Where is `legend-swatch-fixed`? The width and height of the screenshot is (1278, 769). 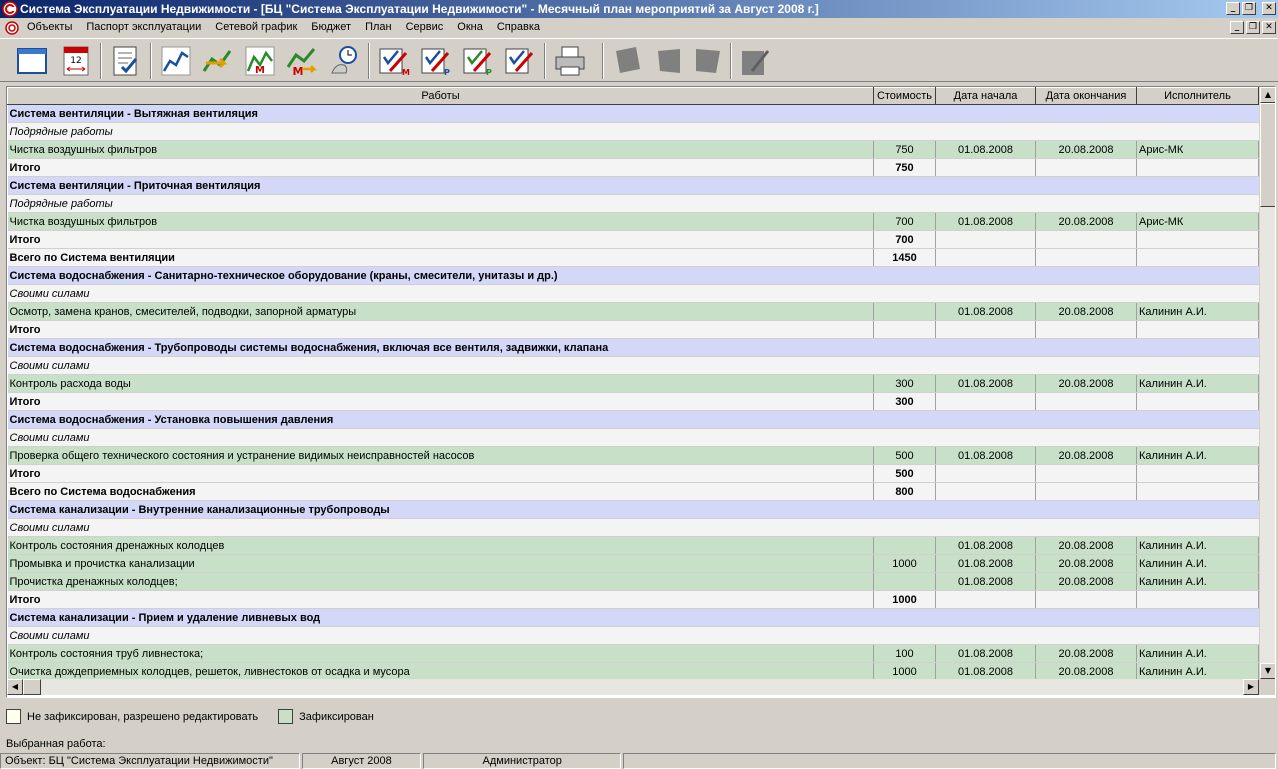
legend-swatch-fixed is located at coordinates (286, 716).